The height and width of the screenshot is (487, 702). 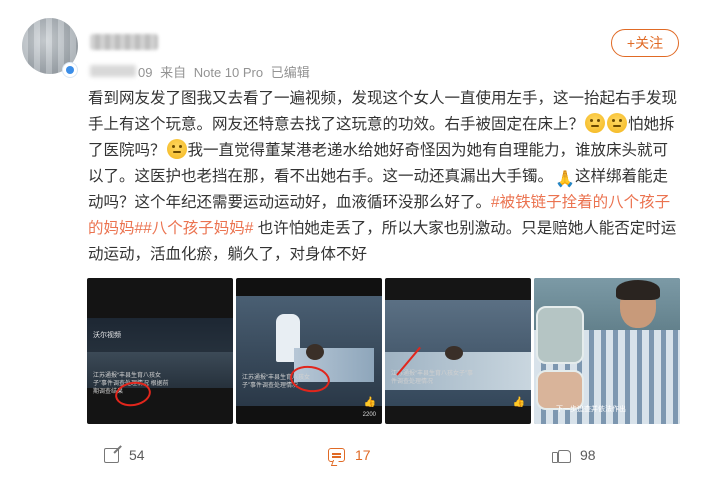 What do you see at coordinates (565, 179) in the screenshot?
I see `pray-emoji-icon: 🙏` at bounding box center [565, 179].